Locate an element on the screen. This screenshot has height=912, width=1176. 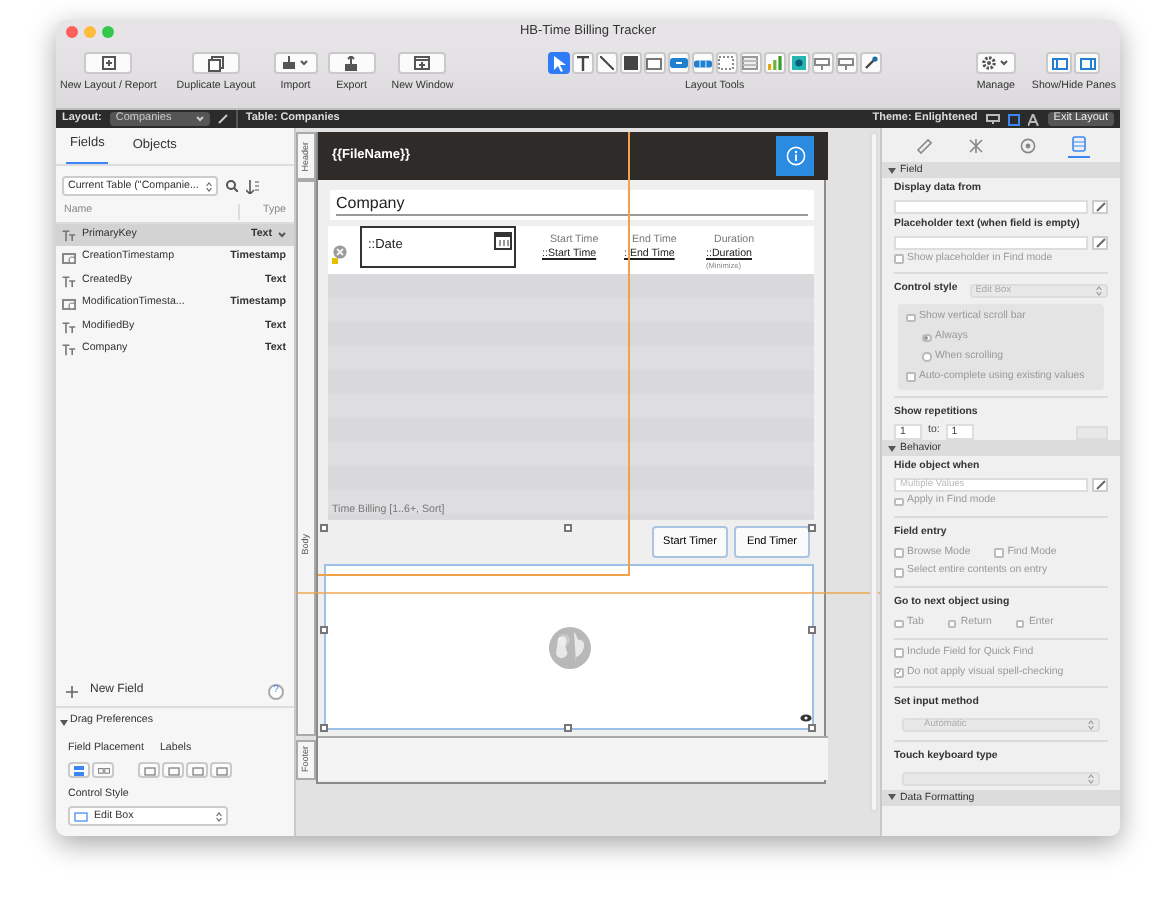
line-tool-icon is located at coordinates (606, 63).